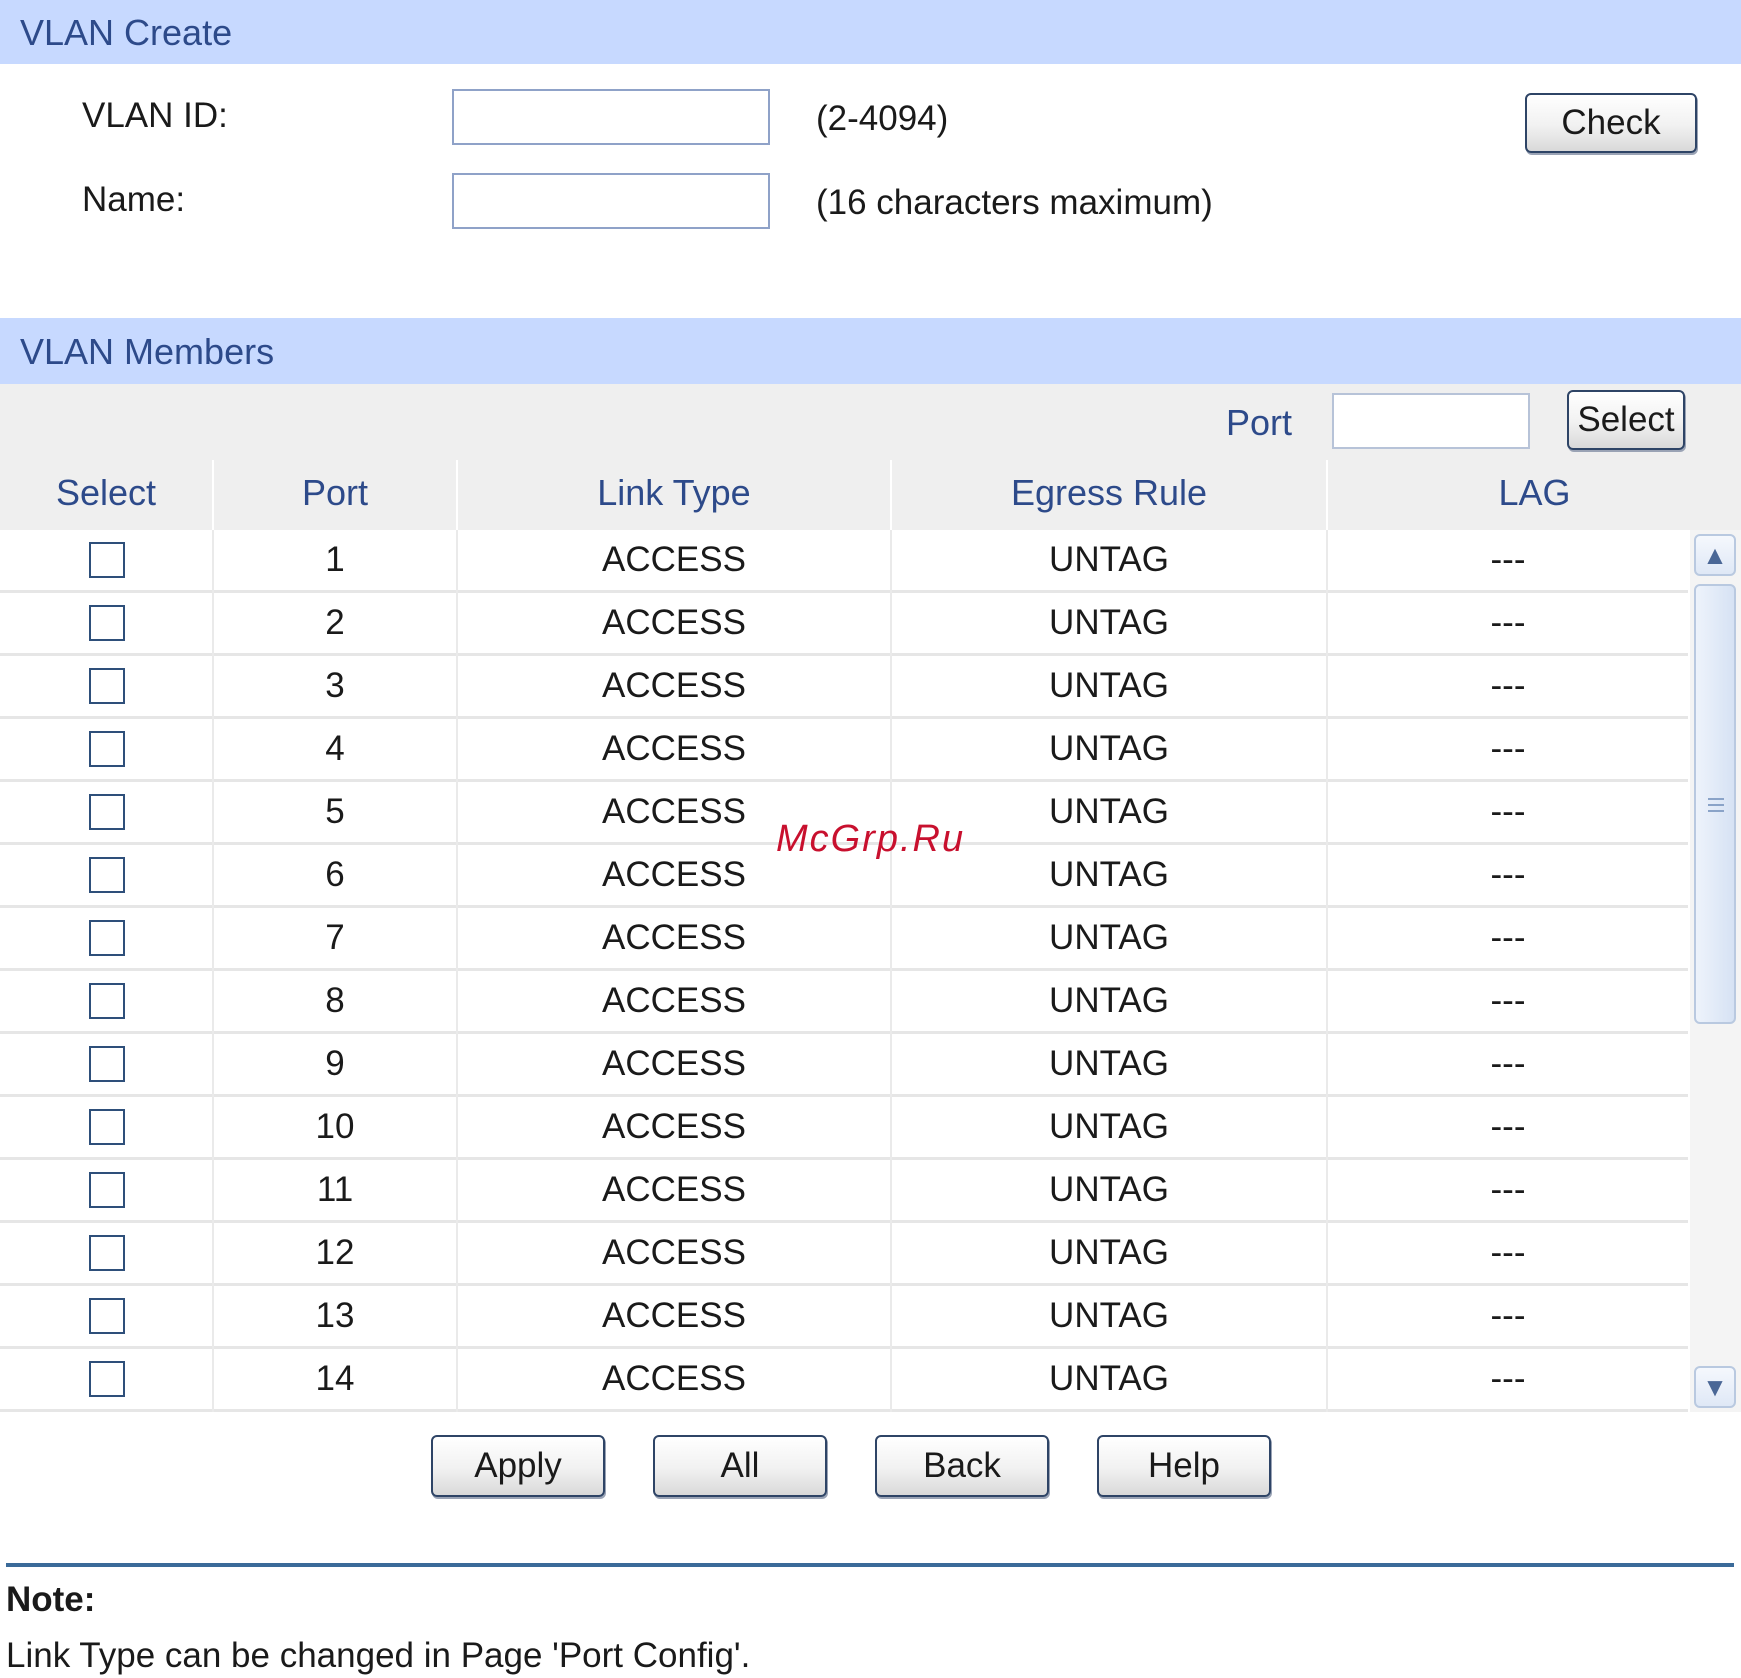 The image size is (1741, 1678). I want to click on table-row: 9 ACCESS UNTAG ---, so click(844, 1065).